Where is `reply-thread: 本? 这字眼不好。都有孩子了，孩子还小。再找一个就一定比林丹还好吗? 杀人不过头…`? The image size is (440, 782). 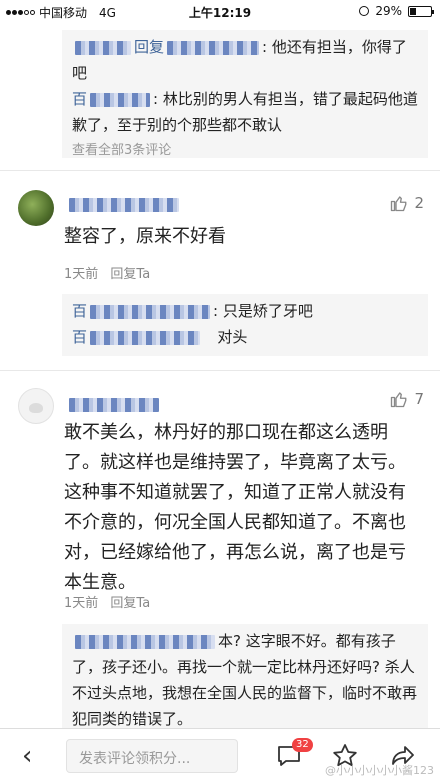 reply-thread: 本? 这字眼不好。都有孩子了，孩子还小。再找一个就一定比林丹还好吗? 杀人不过头… is located at coordinates (245, 676).